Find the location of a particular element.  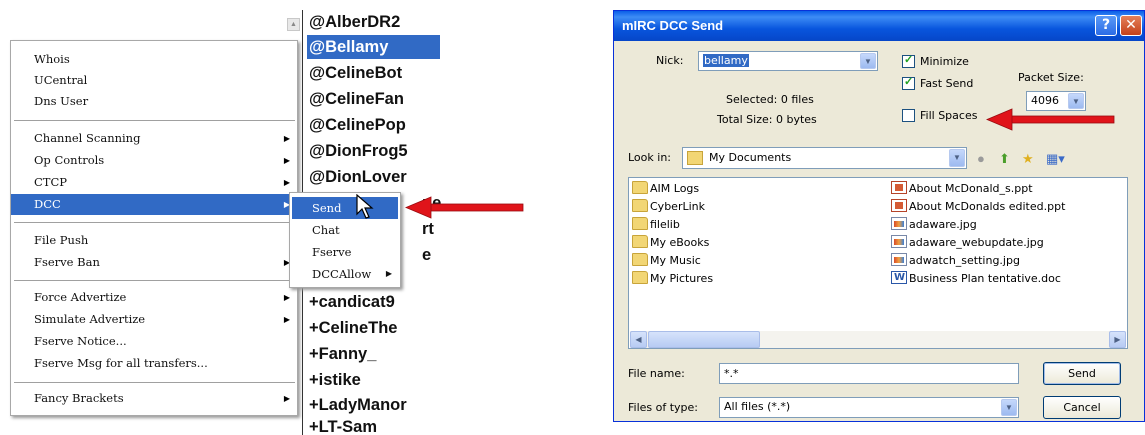

nick-item: @CelinePop is located at coordinates (373, 125).